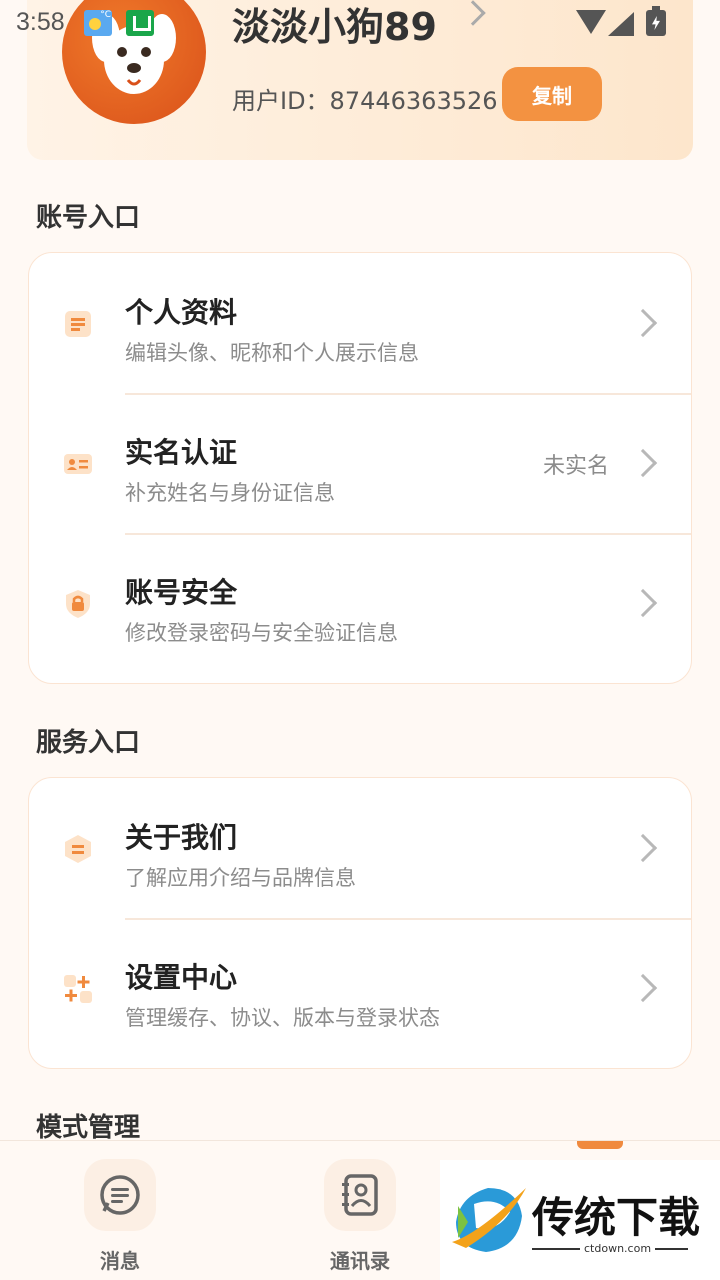 The image size is (720, 1280). I want to click on menu-item-desc: 补充姓名与身份证信息, so click(230, 493).